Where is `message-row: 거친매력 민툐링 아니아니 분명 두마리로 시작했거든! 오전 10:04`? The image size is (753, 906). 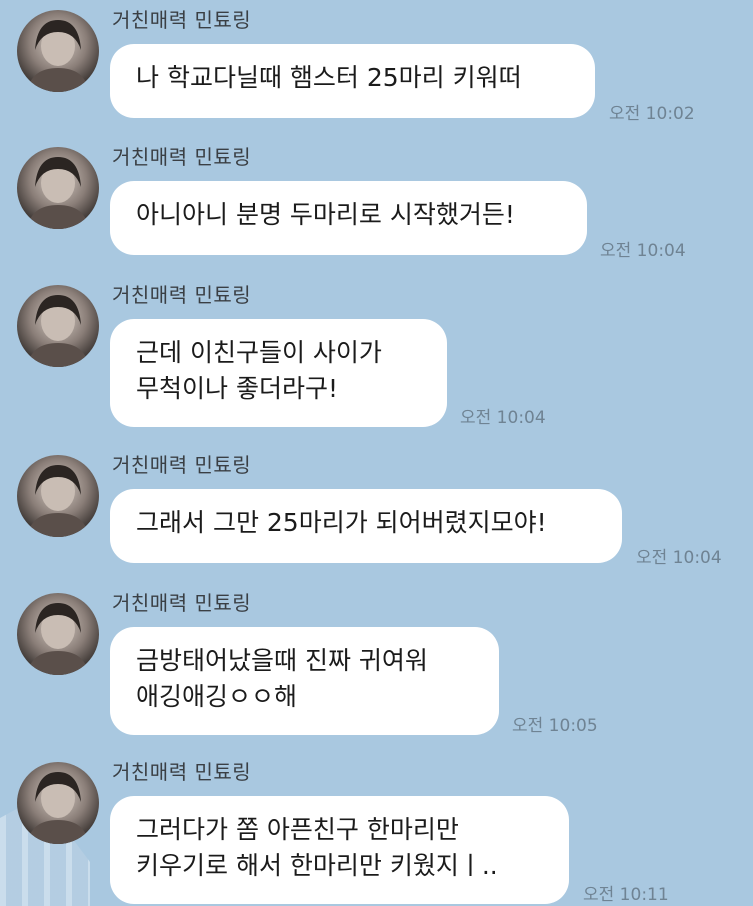
message-row: 거친매력 민툐링 아니아니 분명 두마리로 시작했거든! 오전 10:04 is located at coordinates (376, 206).